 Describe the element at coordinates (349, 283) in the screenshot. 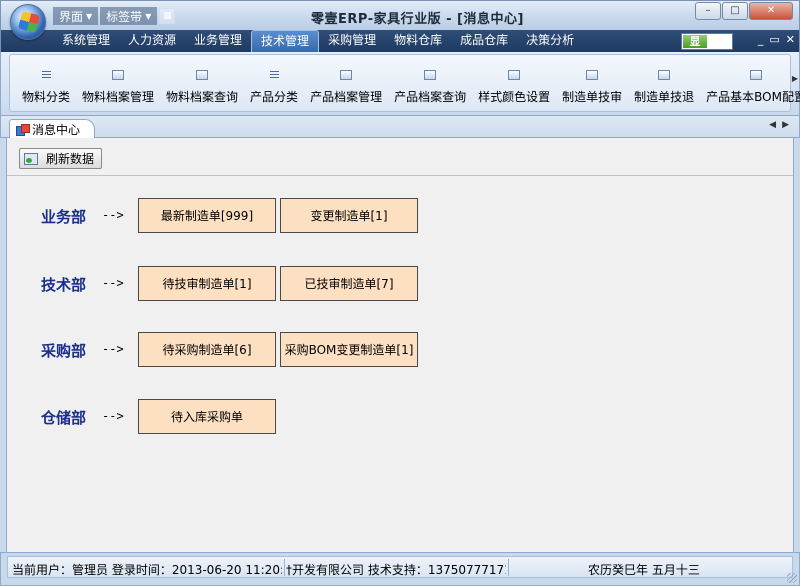

I see `message-link-button: 已技审制造单[7]` at that location.